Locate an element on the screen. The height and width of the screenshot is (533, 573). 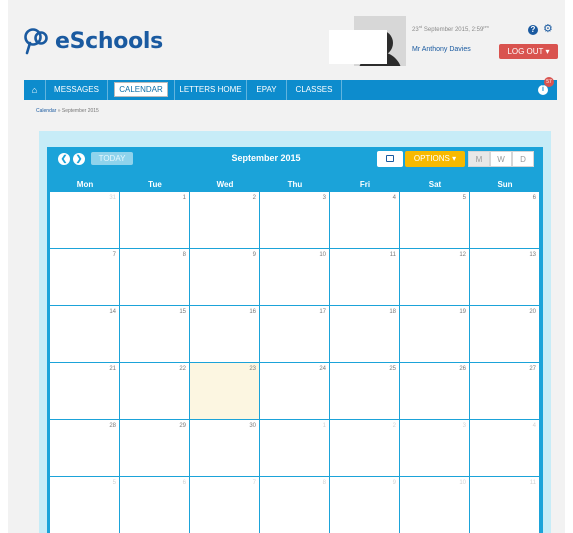
date-day: 23 is located at coordinates (415, 30).